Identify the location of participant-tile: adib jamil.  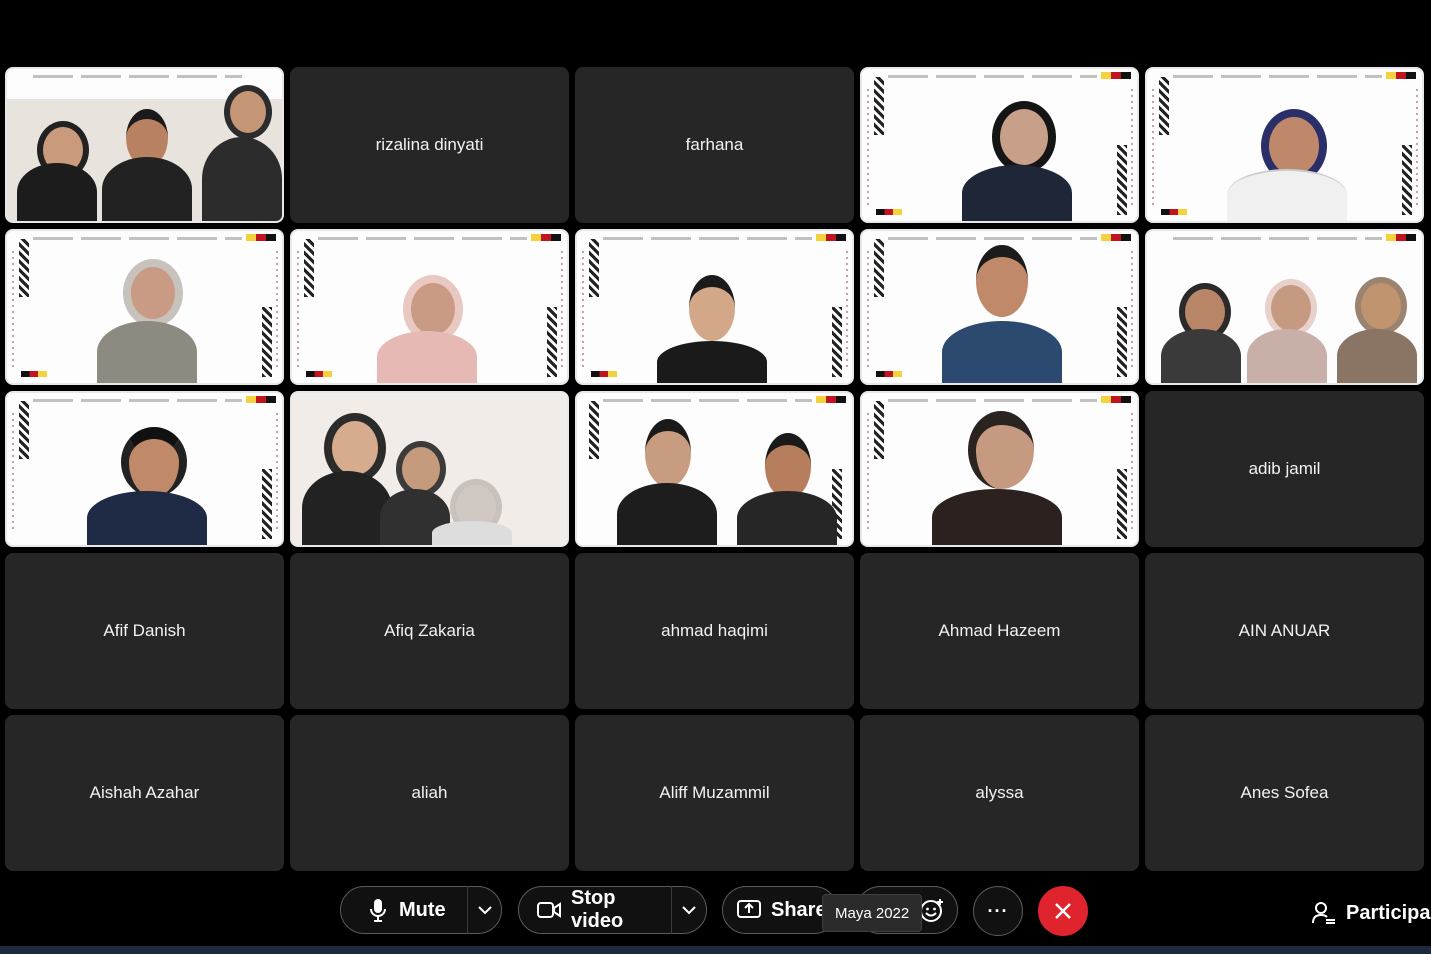
(1284, 469).